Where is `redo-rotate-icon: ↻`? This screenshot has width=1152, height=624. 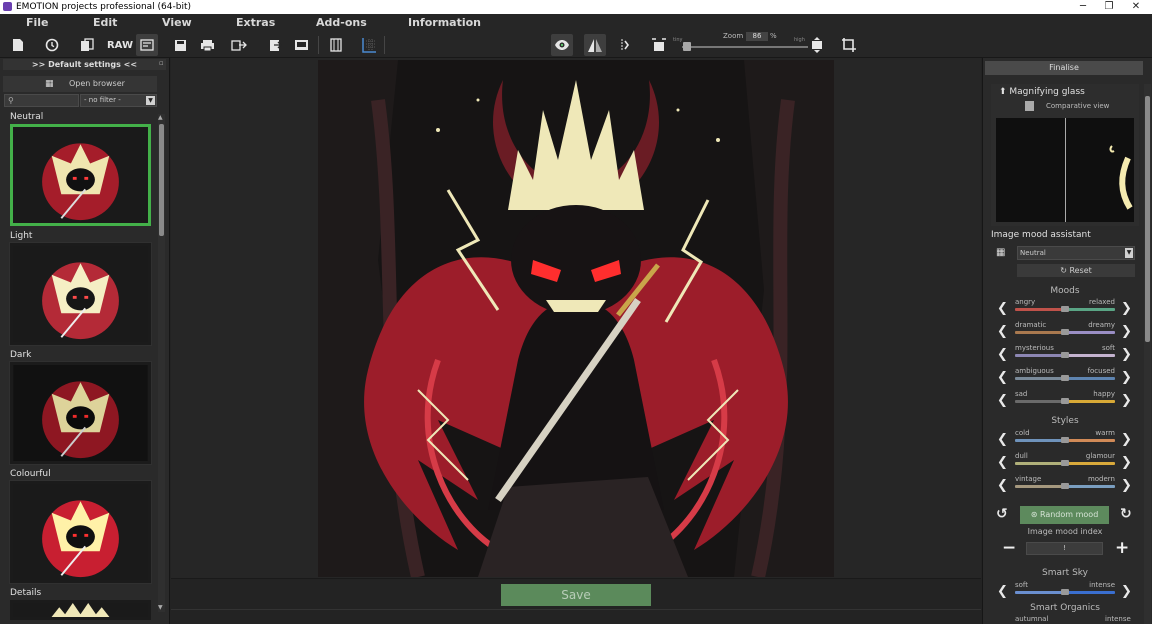 redo-rotate-icon: ↻ is located at coordinates (1126, 514).